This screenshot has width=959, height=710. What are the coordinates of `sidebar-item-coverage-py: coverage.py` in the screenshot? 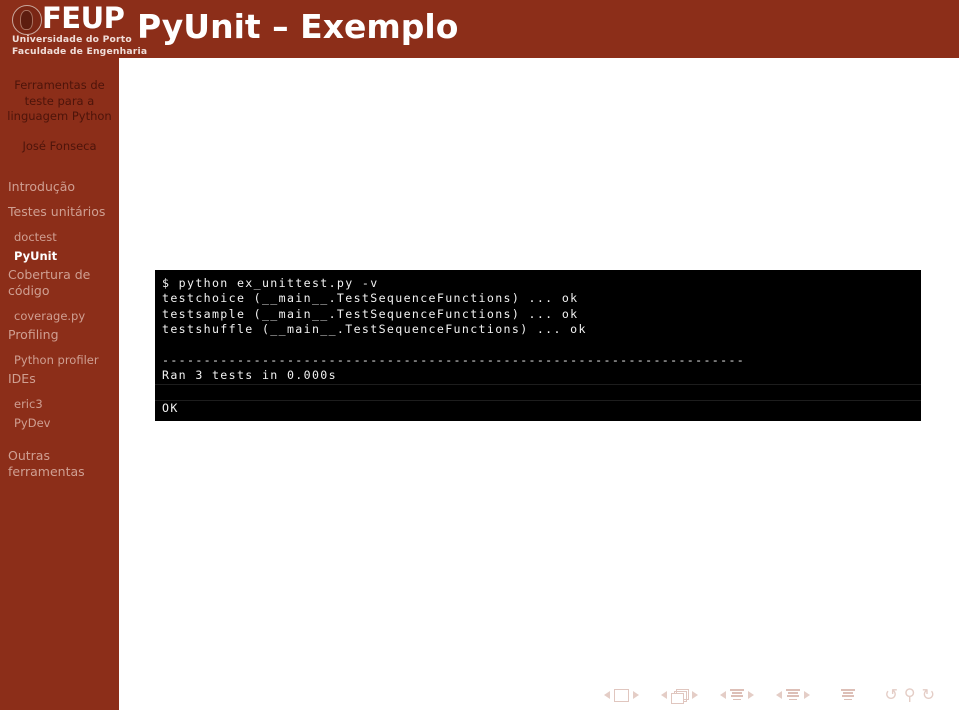 It's located at (59, 316).